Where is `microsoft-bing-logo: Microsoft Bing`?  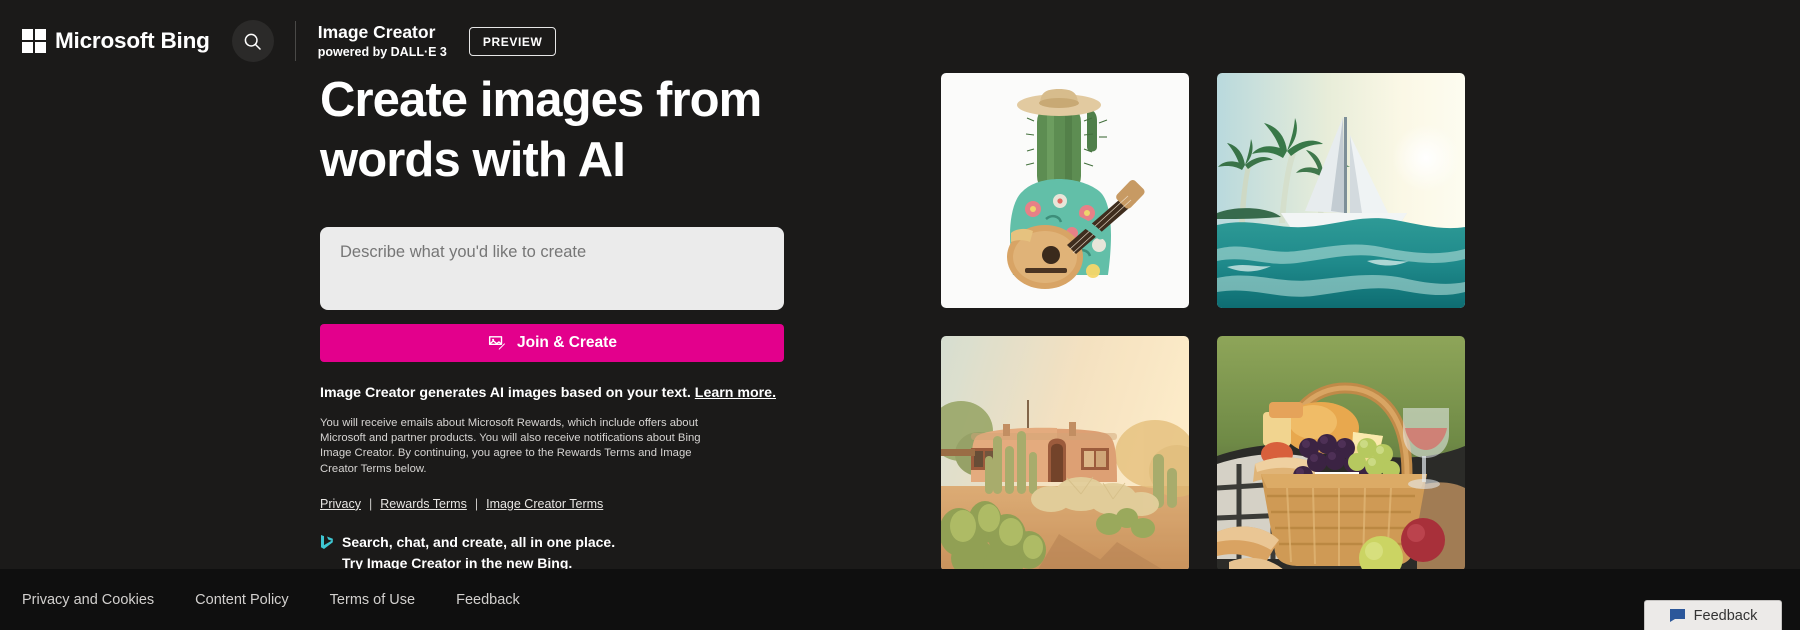
microsoft-bing-logo: Microsoft Bing is located at coordinates (116, 41).